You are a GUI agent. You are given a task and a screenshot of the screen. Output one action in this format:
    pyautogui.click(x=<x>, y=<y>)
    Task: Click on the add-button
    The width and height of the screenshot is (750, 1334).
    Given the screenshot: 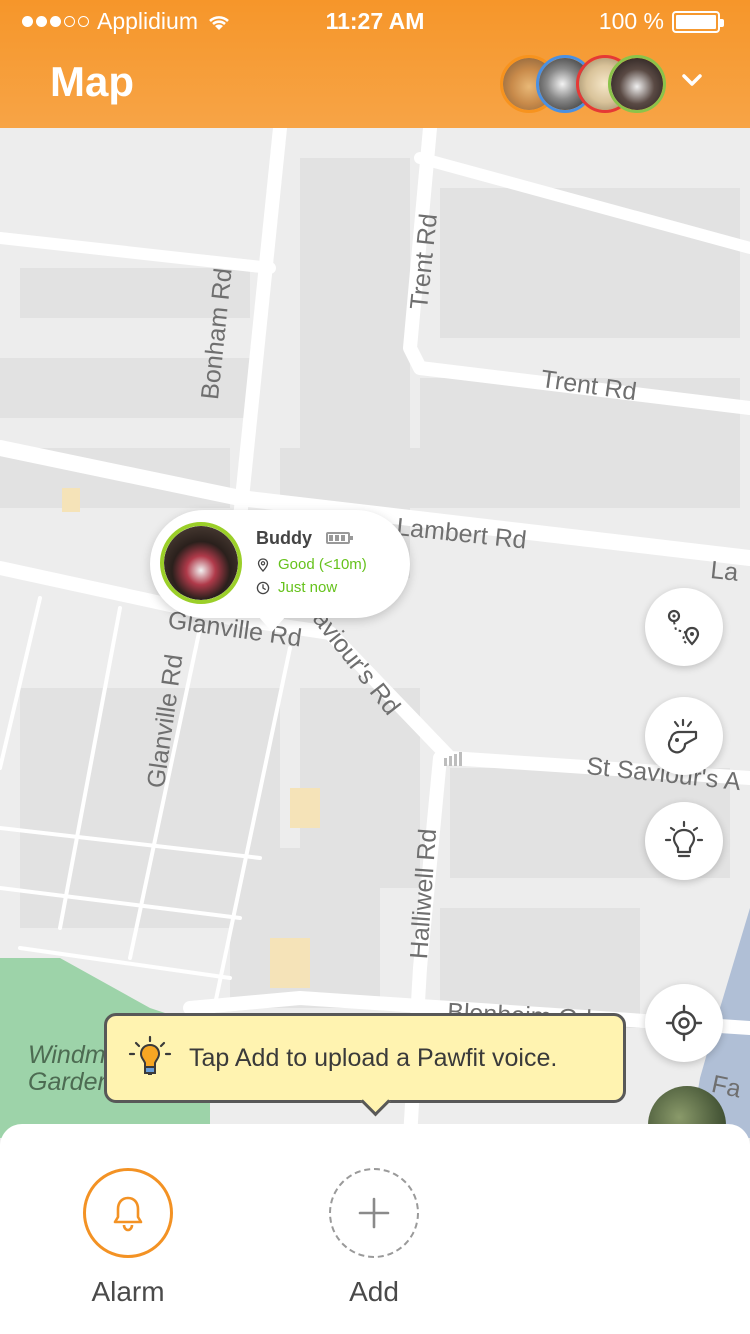 What is the action you would take?
    pyautogui.click(x=374, y=1213)
    